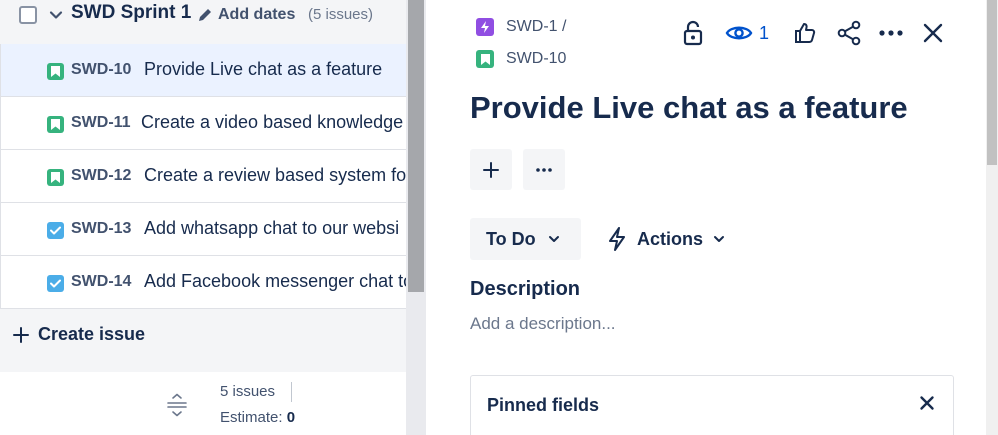 This screenshot has height=435, width=998. I want to click on pencil-icon, so click(205, 15).